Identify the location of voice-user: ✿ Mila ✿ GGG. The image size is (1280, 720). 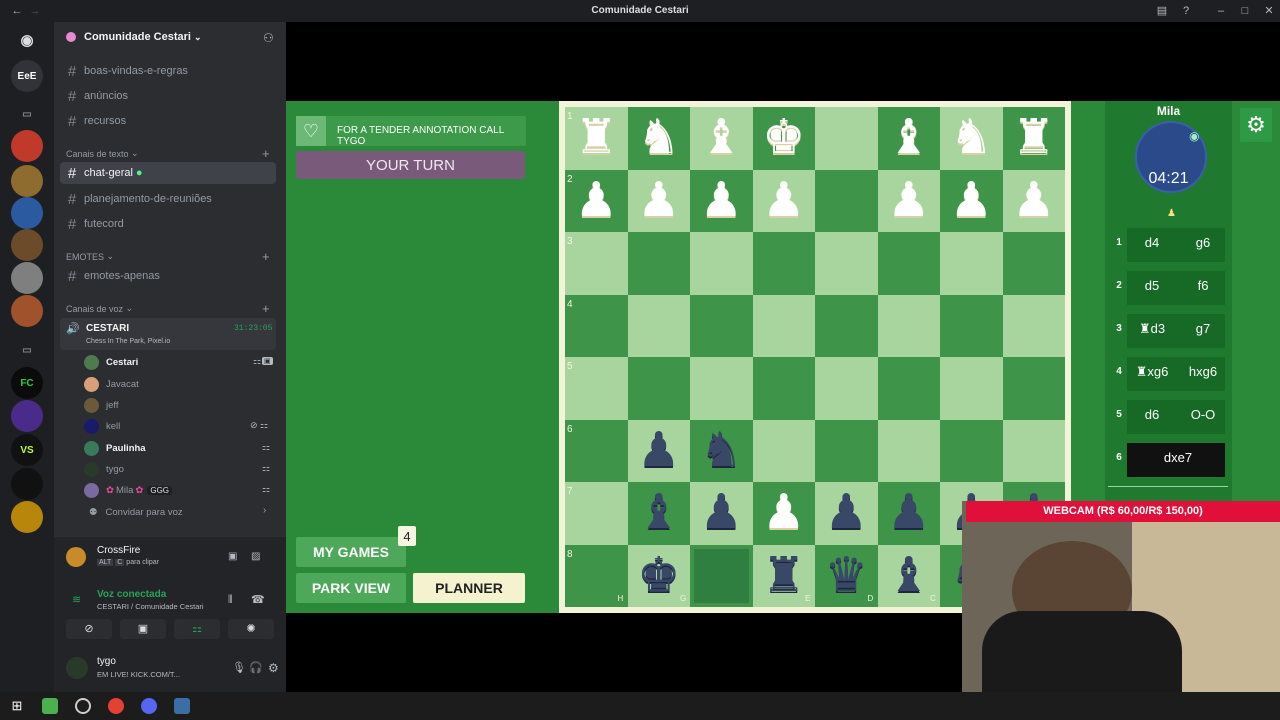
(128, 490).